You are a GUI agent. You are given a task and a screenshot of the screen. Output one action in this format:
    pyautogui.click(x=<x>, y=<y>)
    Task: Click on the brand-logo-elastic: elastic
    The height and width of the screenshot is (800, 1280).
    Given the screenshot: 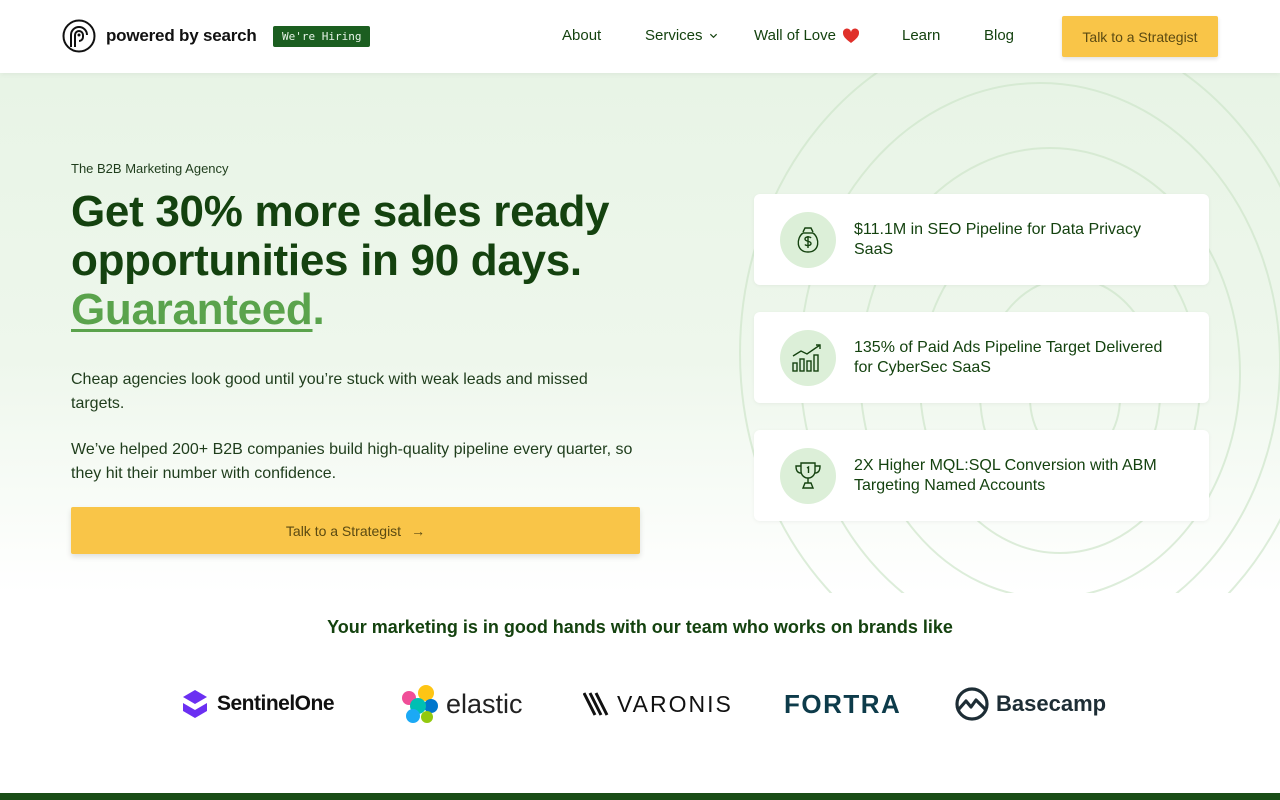 What is the action you would take?
    pyautogui.click(x=461, y=704)
    